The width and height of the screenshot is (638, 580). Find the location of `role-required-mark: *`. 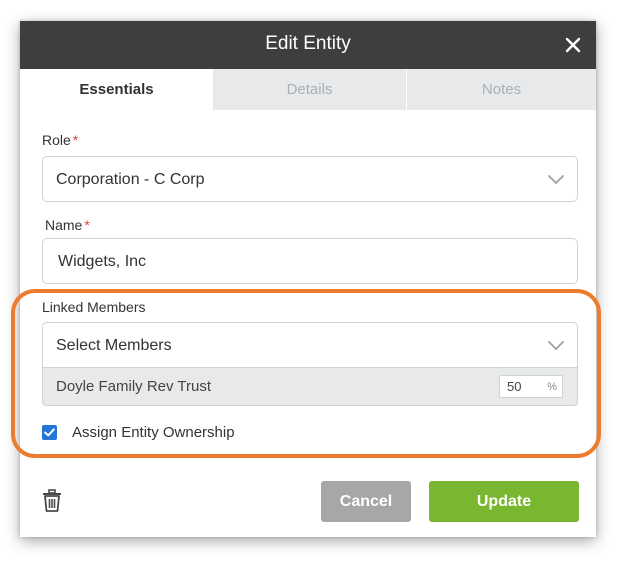

role-required-mark: * is located at coordinates (75, 140).